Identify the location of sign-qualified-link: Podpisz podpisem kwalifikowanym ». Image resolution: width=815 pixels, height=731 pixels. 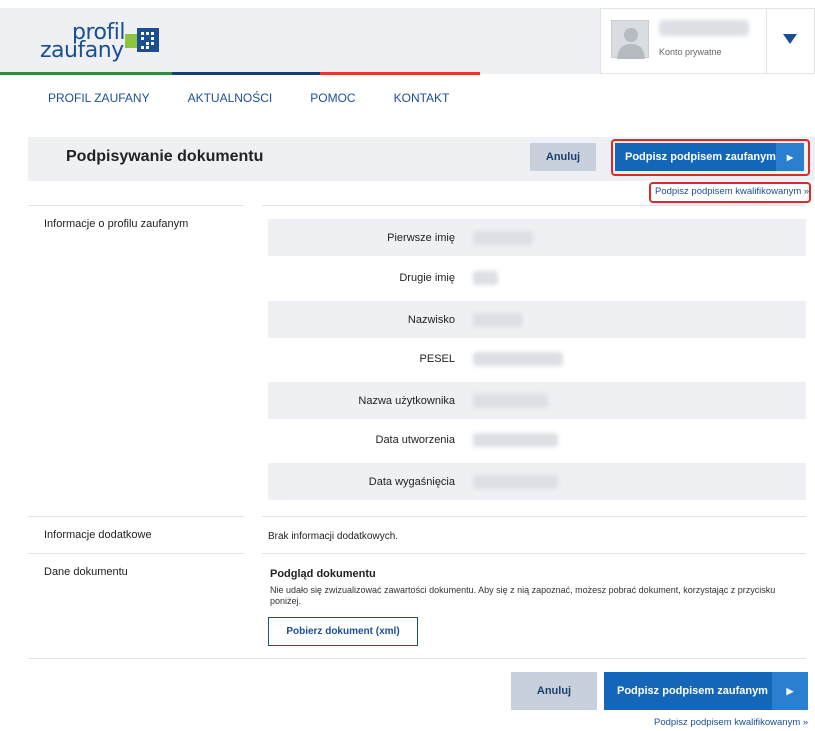
(732, 191).